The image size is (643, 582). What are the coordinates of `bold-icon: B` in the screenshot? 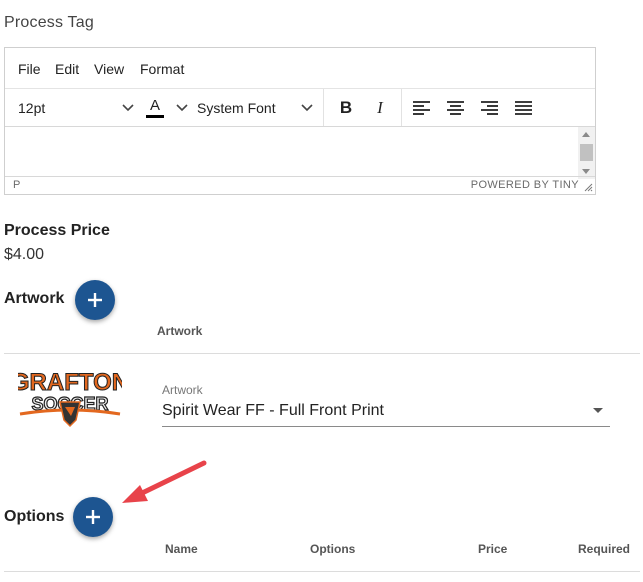 It's located at (346, 107).